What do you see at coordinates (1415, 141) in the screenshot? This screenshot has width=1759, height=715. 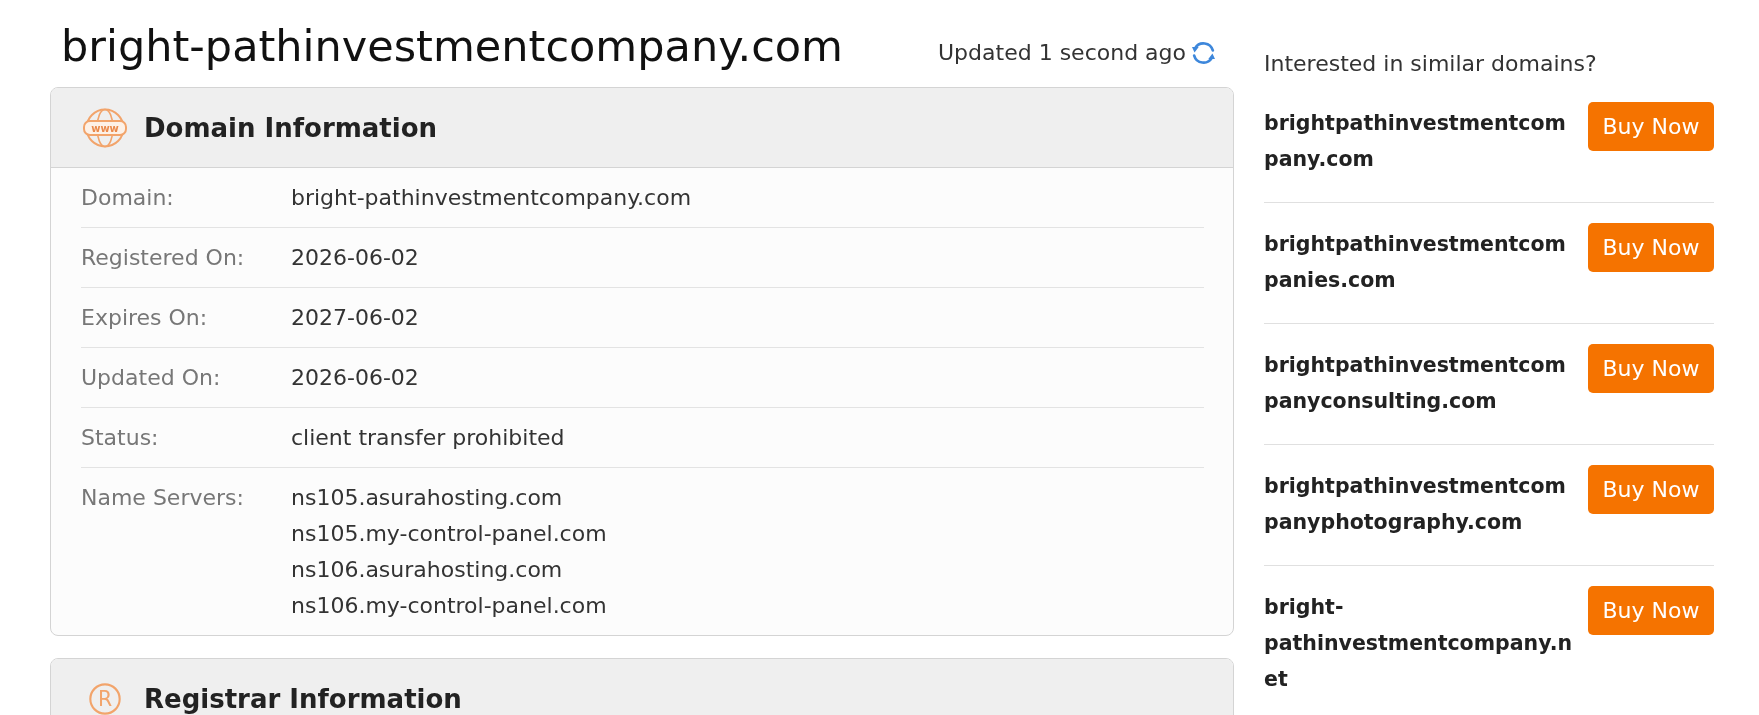 I see `suggested-domain-name: brightpathinvestmentcompany.com` at bounding box center [1415, 141].